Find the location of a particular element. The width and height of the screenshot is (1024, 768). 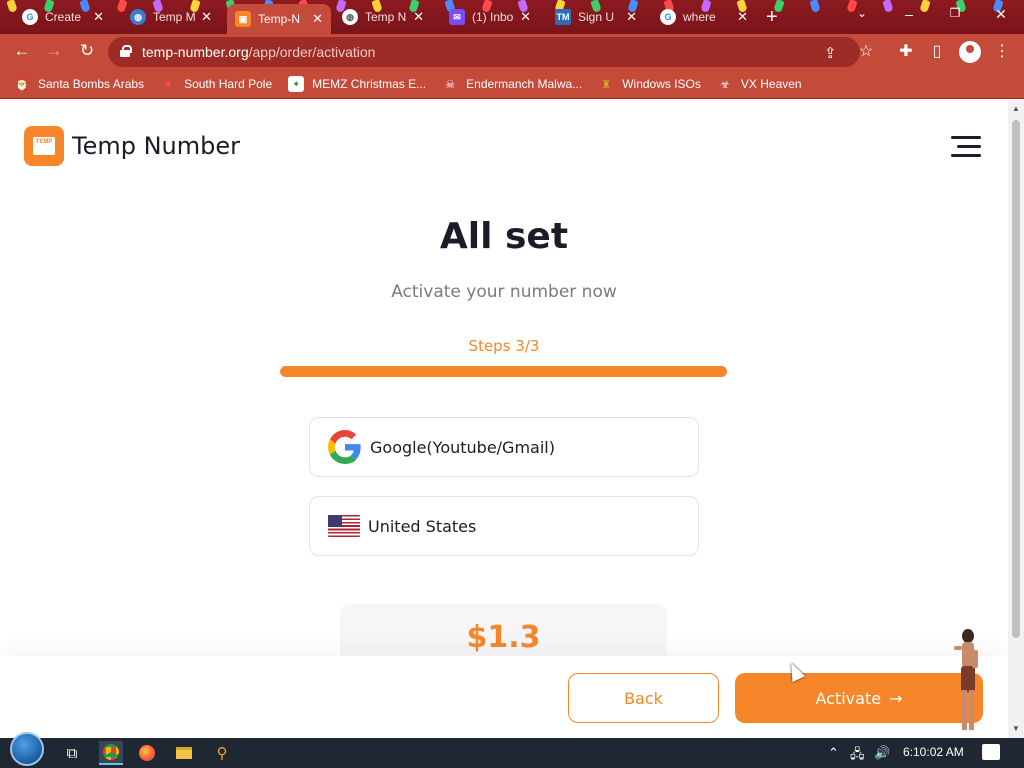

tab-search-button: ⌄ is located at coordinates (862, 13).